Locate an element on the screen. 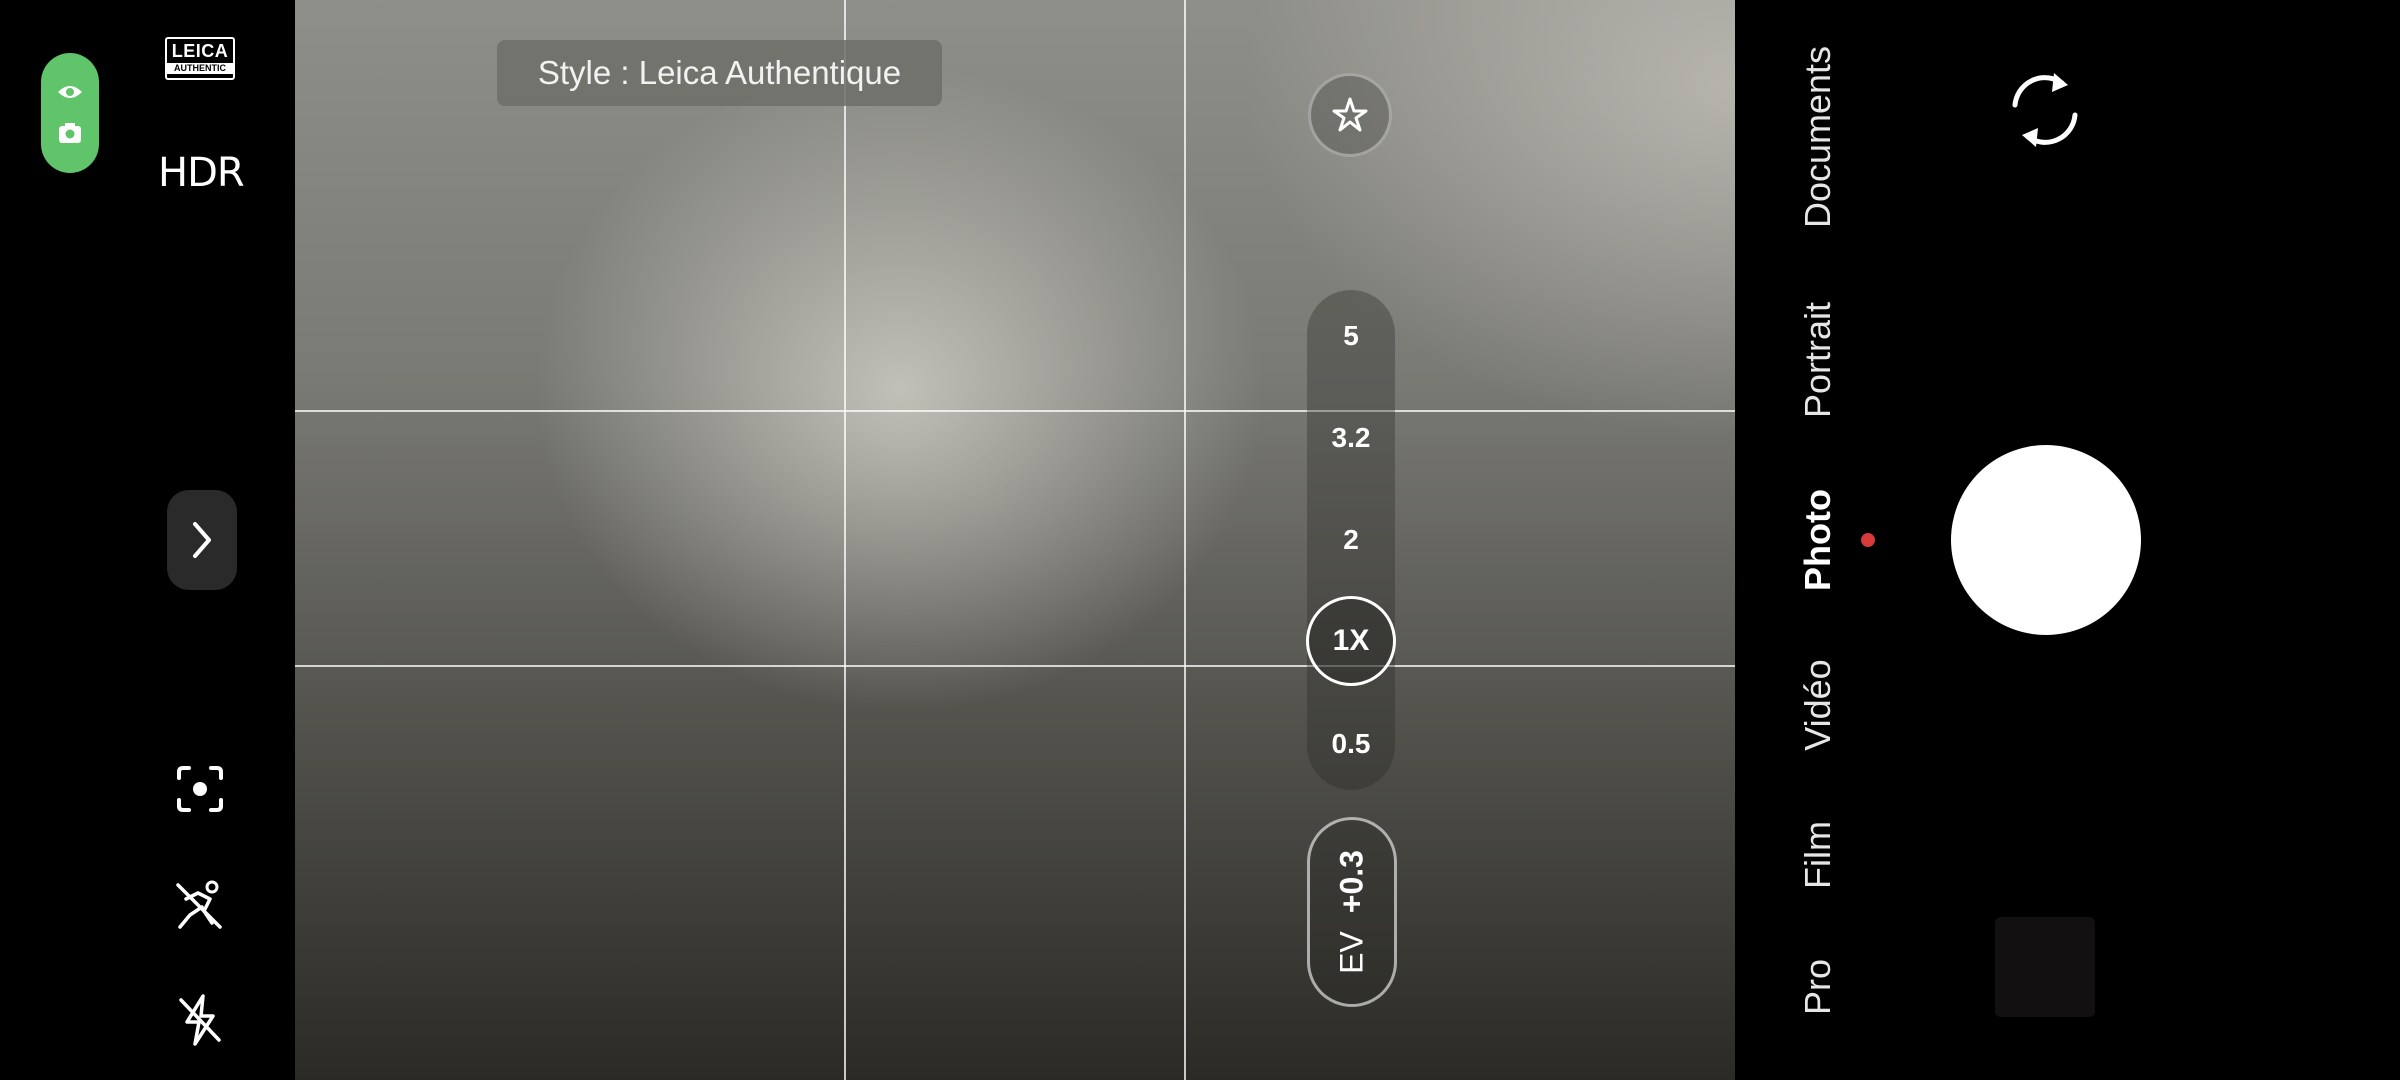 The height and width of the screenshot is (1080, 2400). switch-camera-icon is located at coordinates (2045, 110).